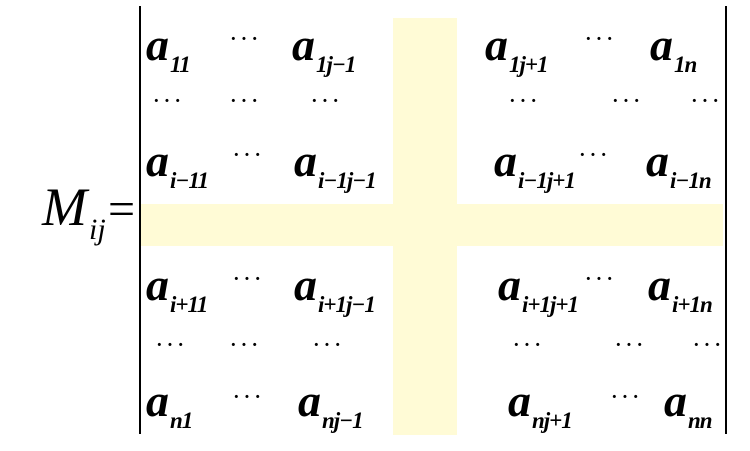  What do you see at coordinates (324, 48) in the screenshot?
I see `element-a-1-jm1: a1j−1` at bounding box center [324, 48].